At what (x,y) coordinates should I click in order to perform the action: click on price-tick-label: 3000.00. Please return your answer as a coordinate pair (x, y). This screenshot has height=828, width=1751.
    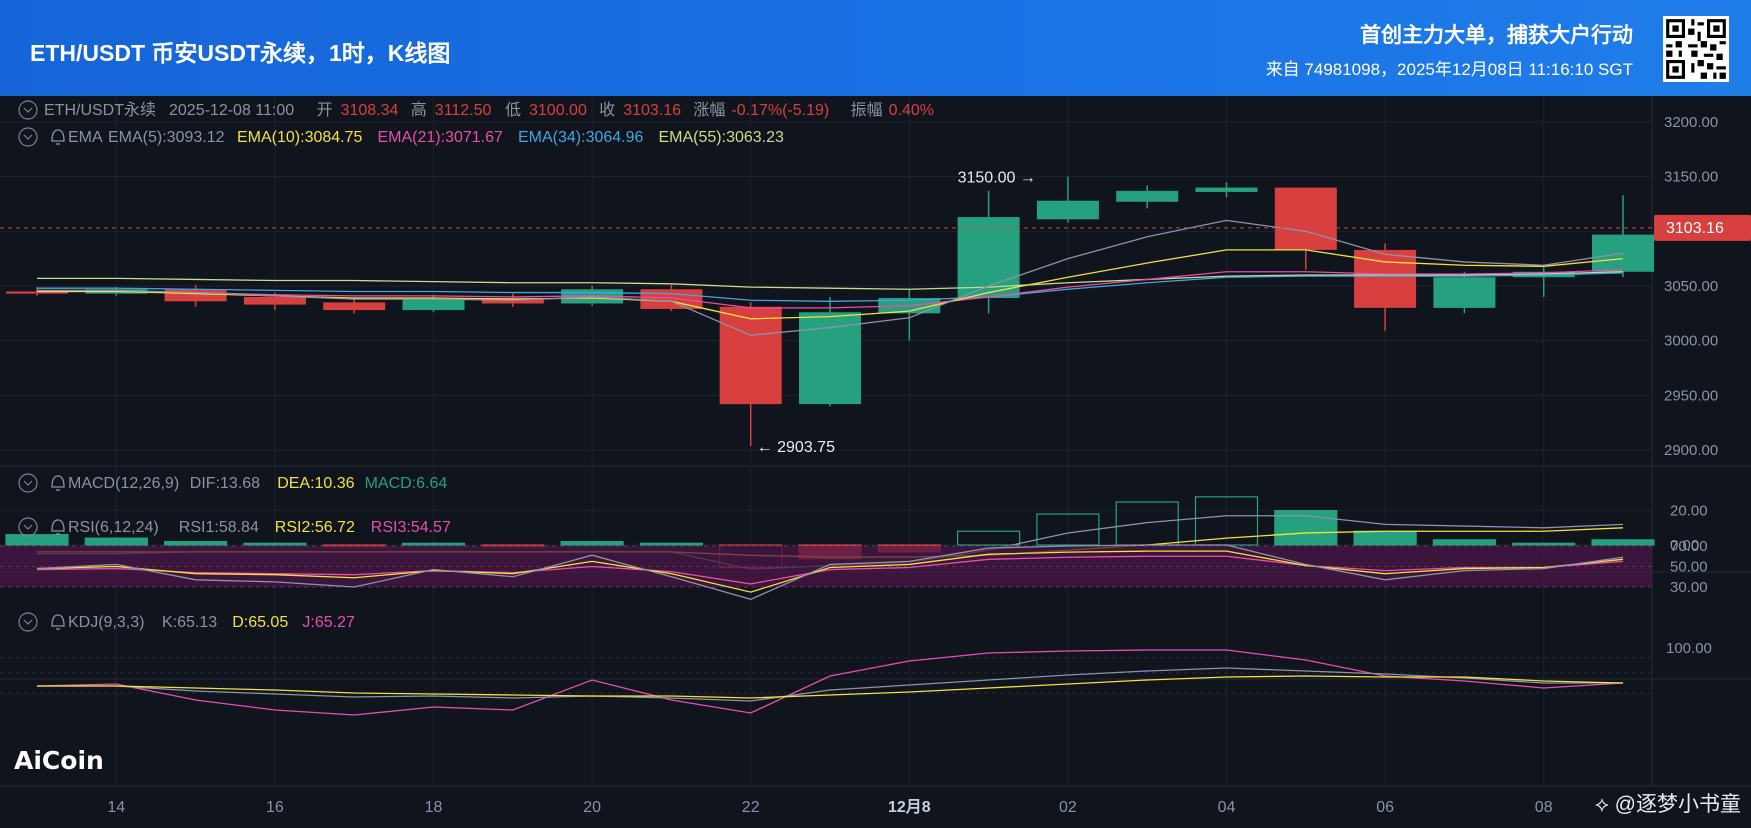
    Looking at the image, I should click on (1691, 341).